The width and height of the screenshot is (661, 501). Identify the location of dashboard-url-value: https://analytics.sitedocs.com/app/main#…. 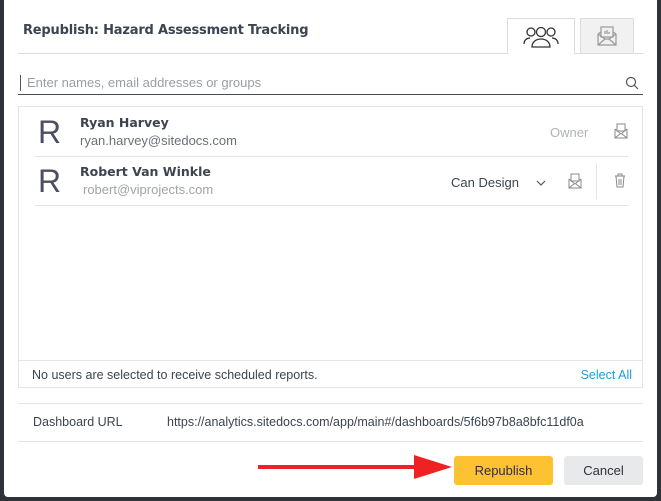
(401, 422).